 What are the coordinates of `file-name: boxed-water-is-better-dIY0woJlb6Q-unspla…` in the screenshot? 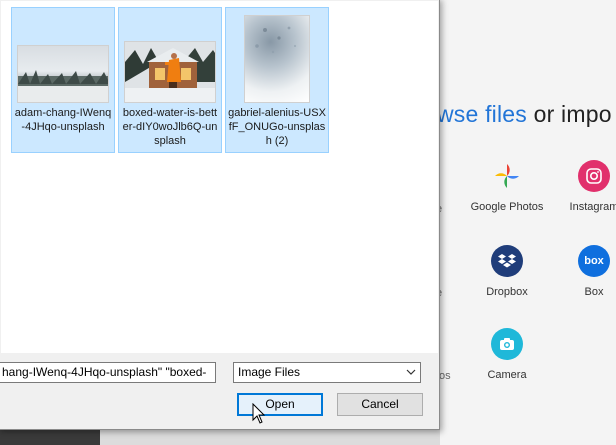 It's located at (170, 127).